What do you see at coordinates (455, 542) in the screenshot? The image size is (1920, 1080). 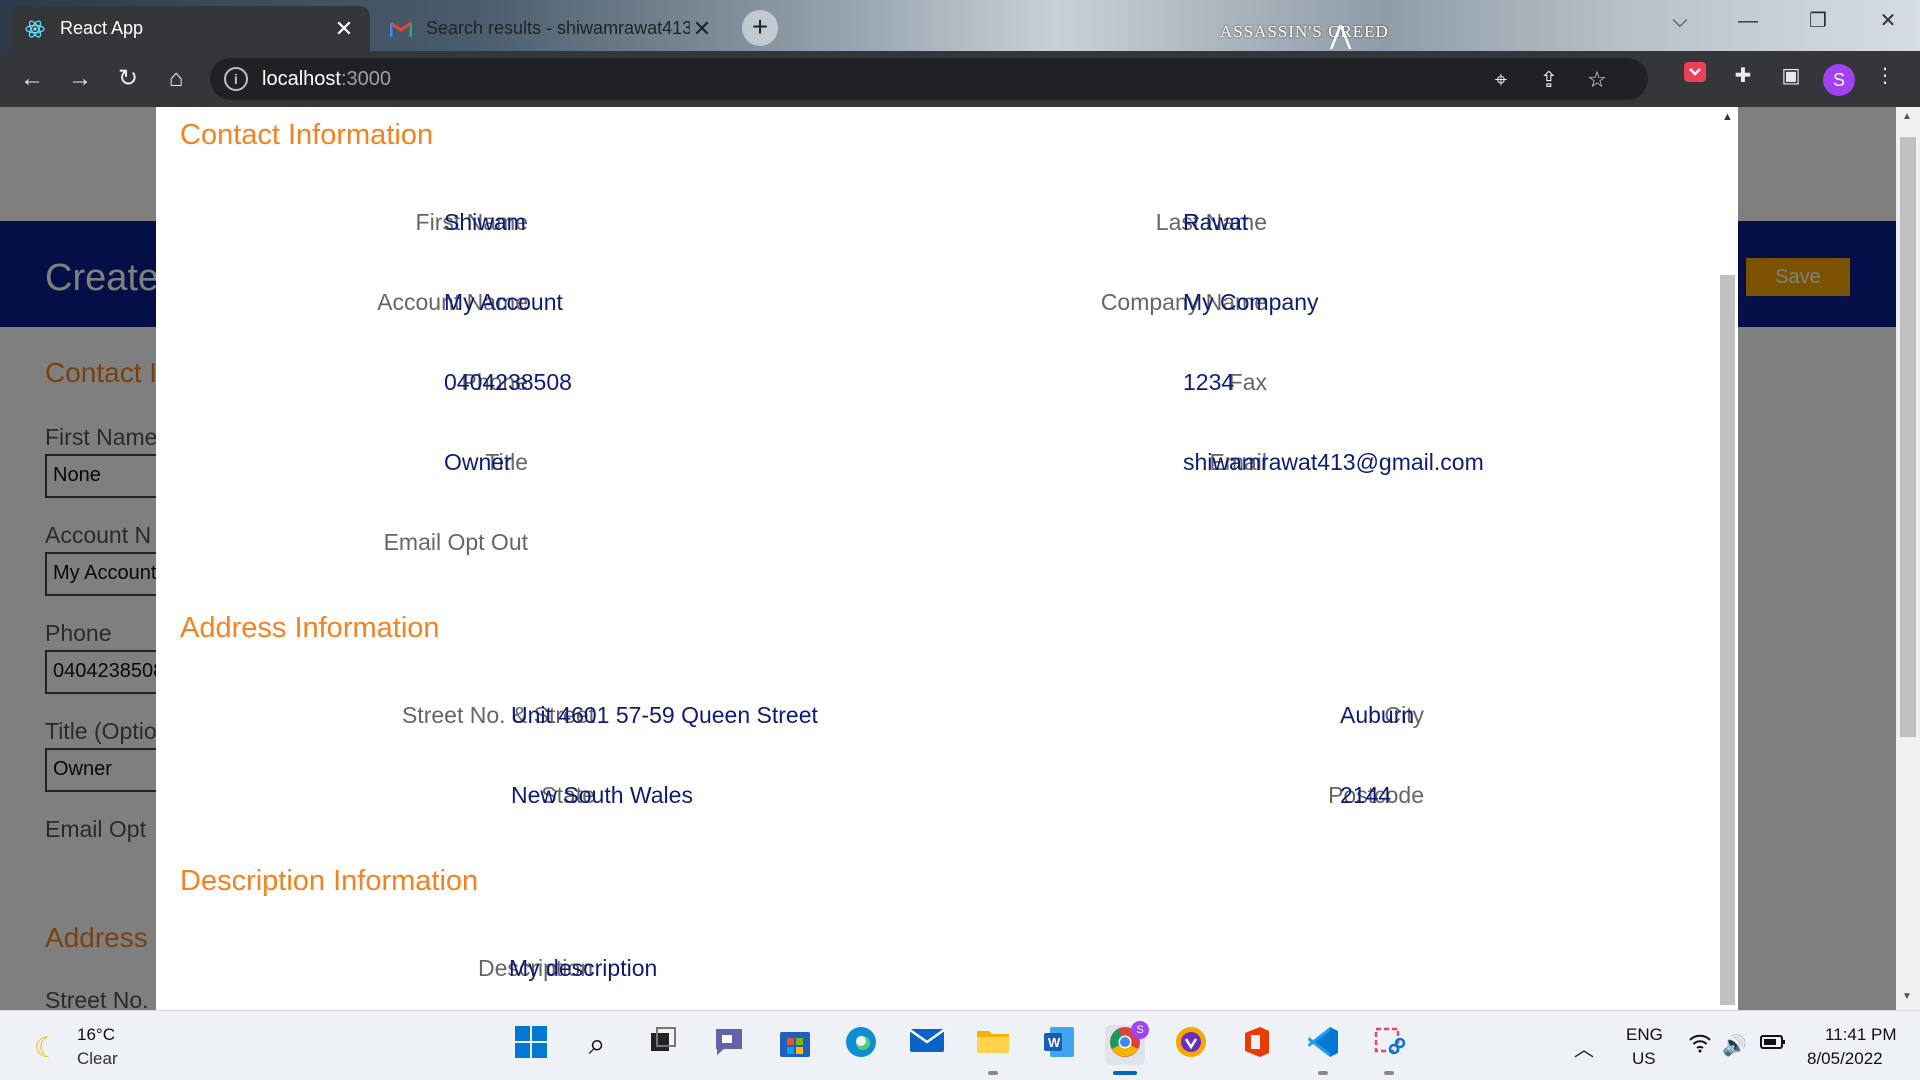 I see `label-email-opt-out: Email Opt Out` at bounding box center [455, 542].